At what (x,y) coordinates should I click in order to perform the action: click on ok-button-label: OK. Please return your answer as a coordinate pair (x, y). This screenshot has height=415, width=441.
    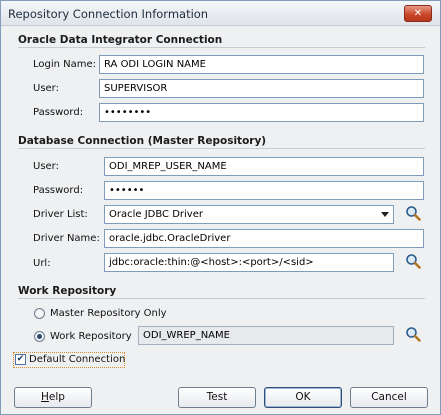
    Looking at the image, I should click on (303, 397).